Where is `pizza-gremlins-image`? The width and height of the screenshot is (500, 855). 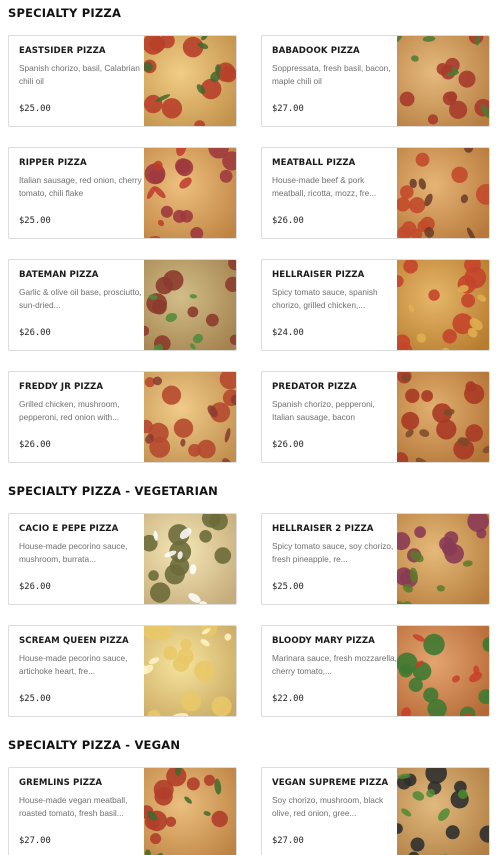 pizza-gremlins-image is located at coordinates (190, 811).